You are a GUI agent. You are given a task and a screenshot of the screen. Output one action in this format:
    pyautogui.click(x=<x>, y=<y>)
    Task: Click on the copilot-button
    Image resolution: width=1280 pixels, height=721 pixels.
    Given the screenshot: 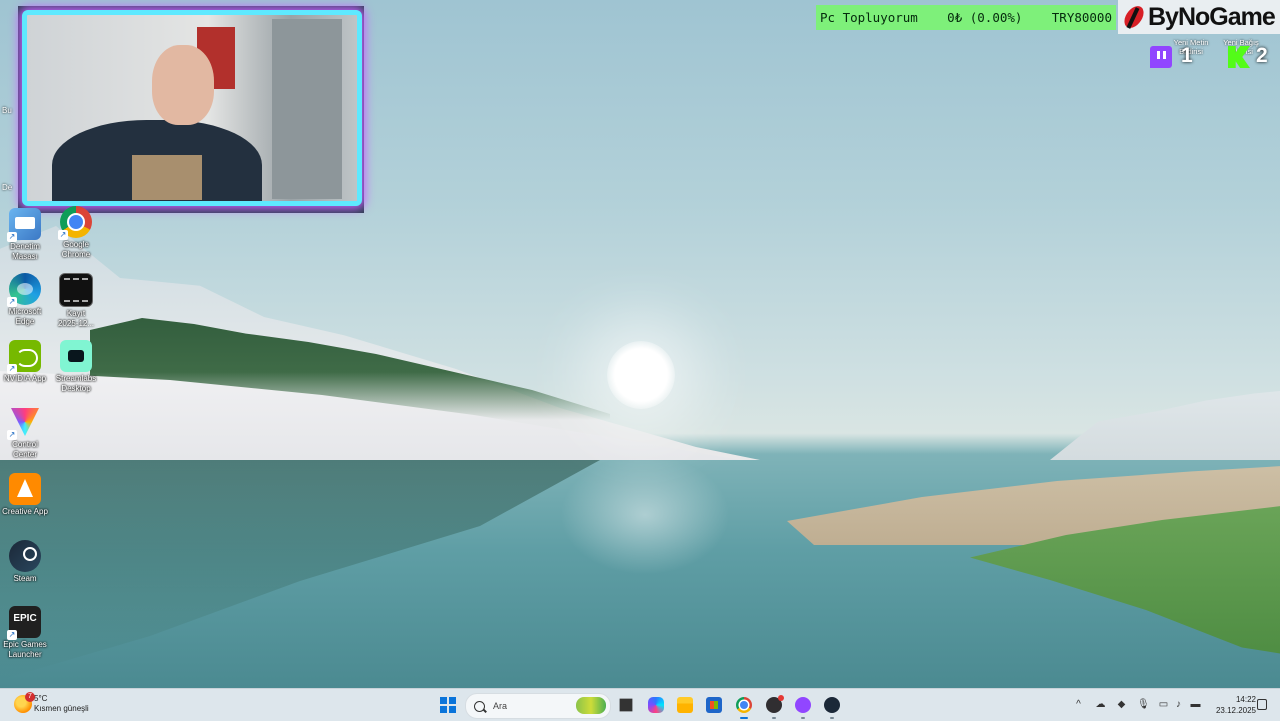 What is the action you would take?
    pyautogui.click(x=656, y=705)
    